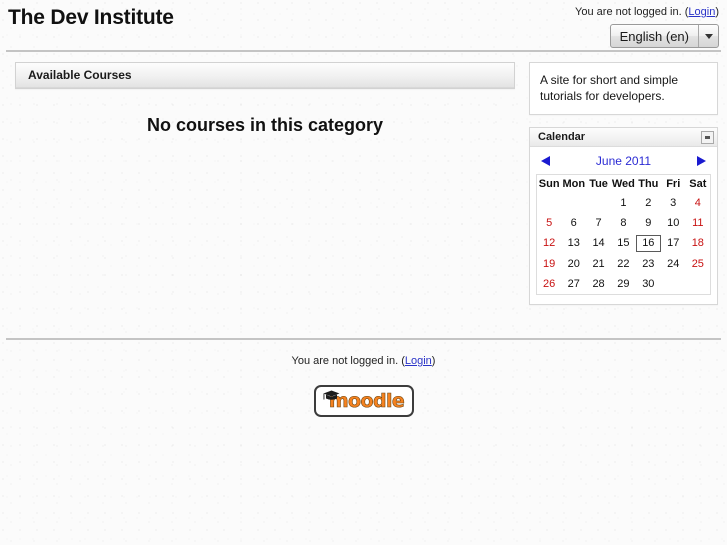  I want to click on calendar-week-row: 26 27 28 29 30, so click(624, 284).